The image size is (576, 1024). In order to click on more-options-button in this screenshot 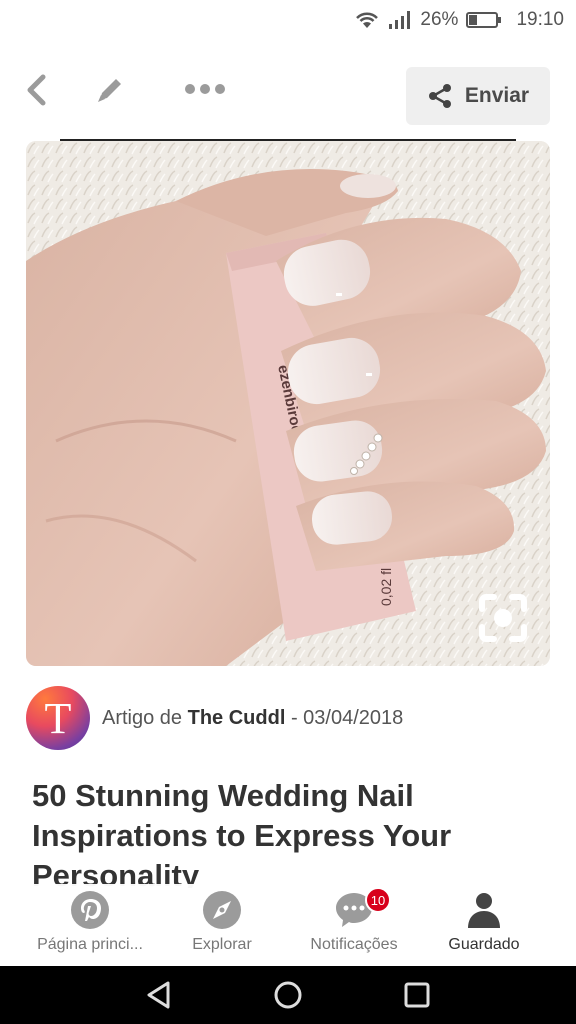, I will do `click(205, 89)`.